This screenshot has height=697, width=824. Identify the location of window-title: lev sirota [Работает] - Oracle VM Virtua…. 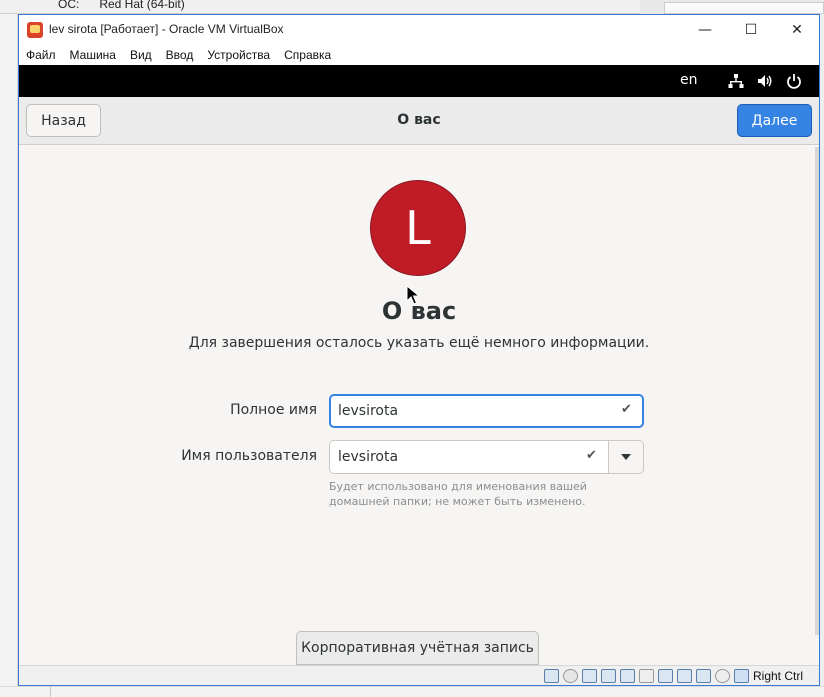
(166, 29).